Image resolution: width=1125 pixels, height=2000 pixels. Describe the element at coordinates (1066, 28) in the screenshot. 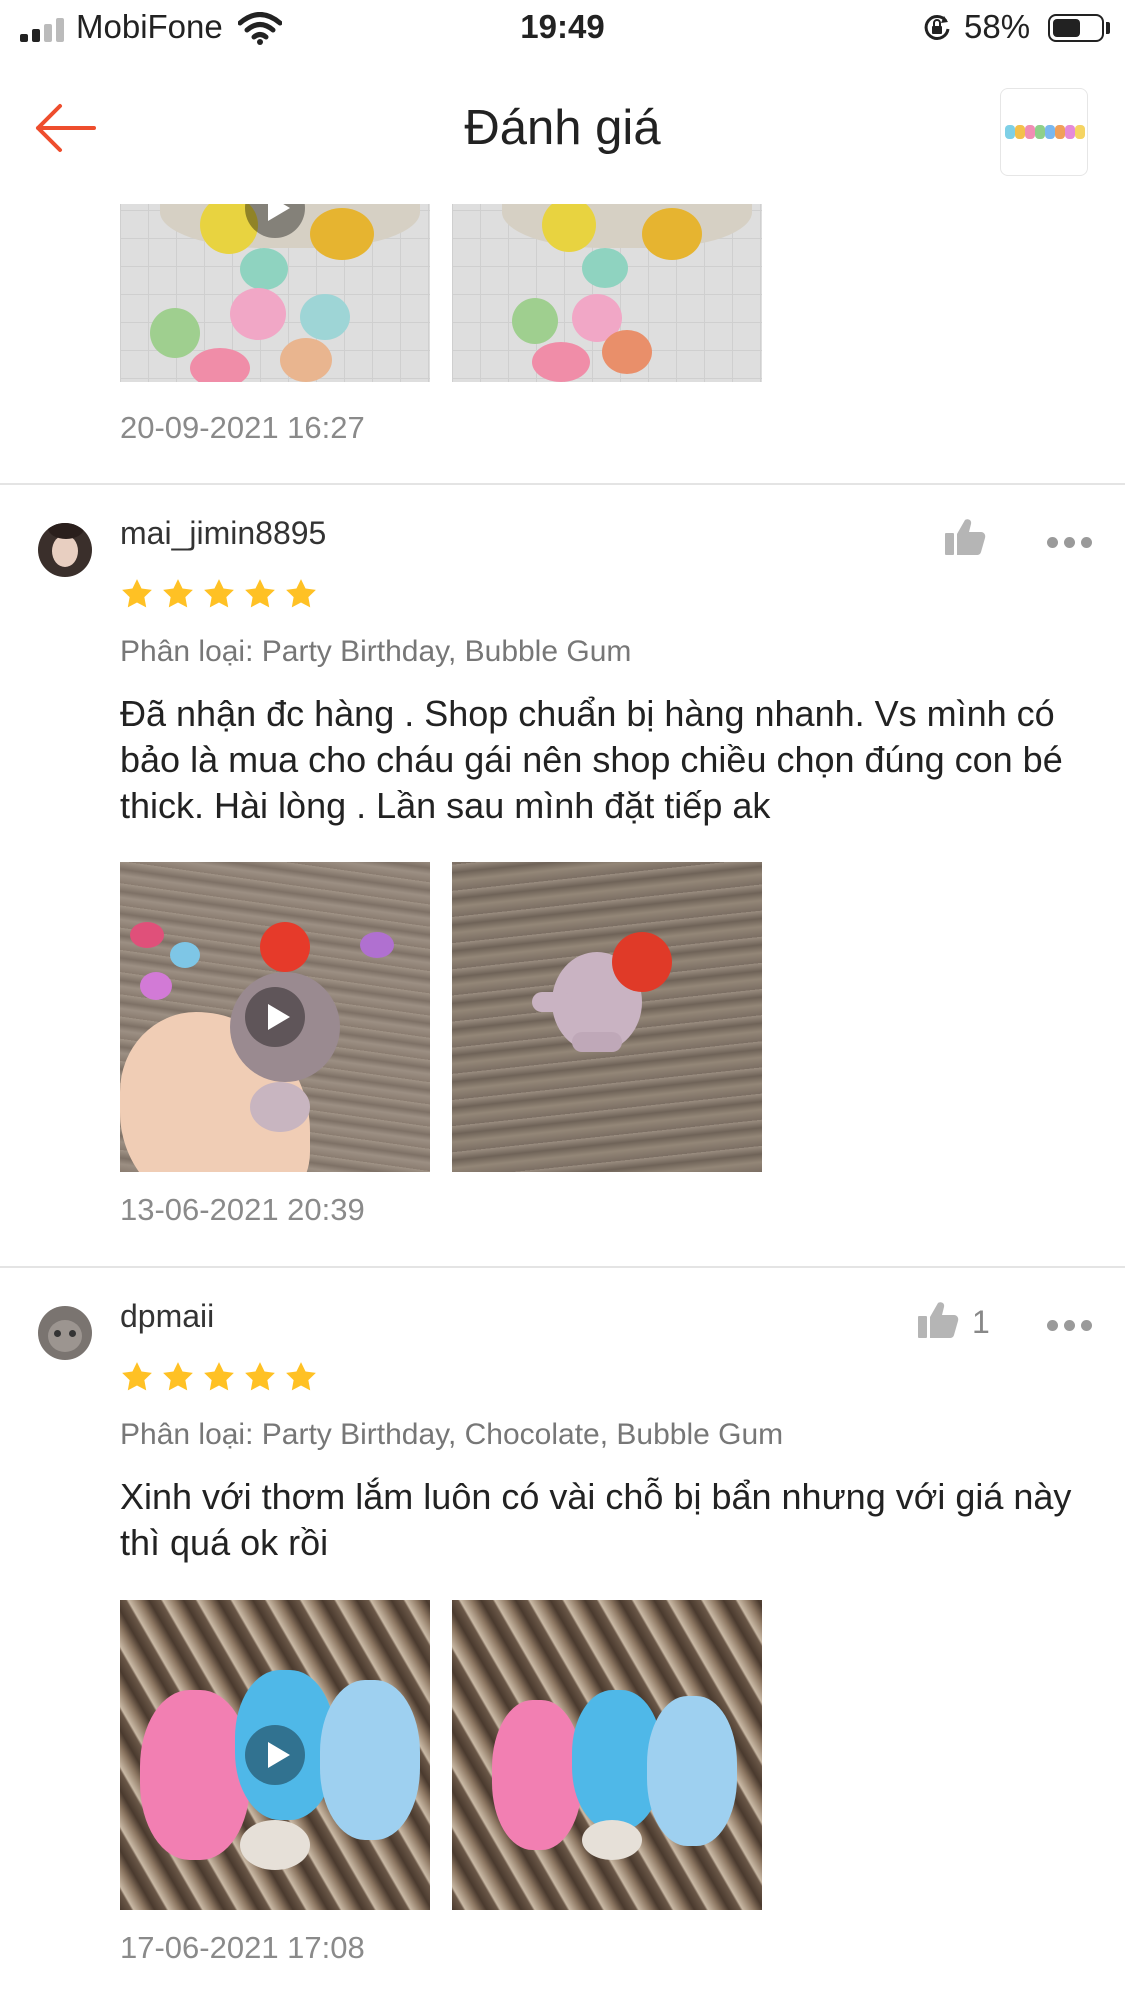

I see `battery-fill` at that location.